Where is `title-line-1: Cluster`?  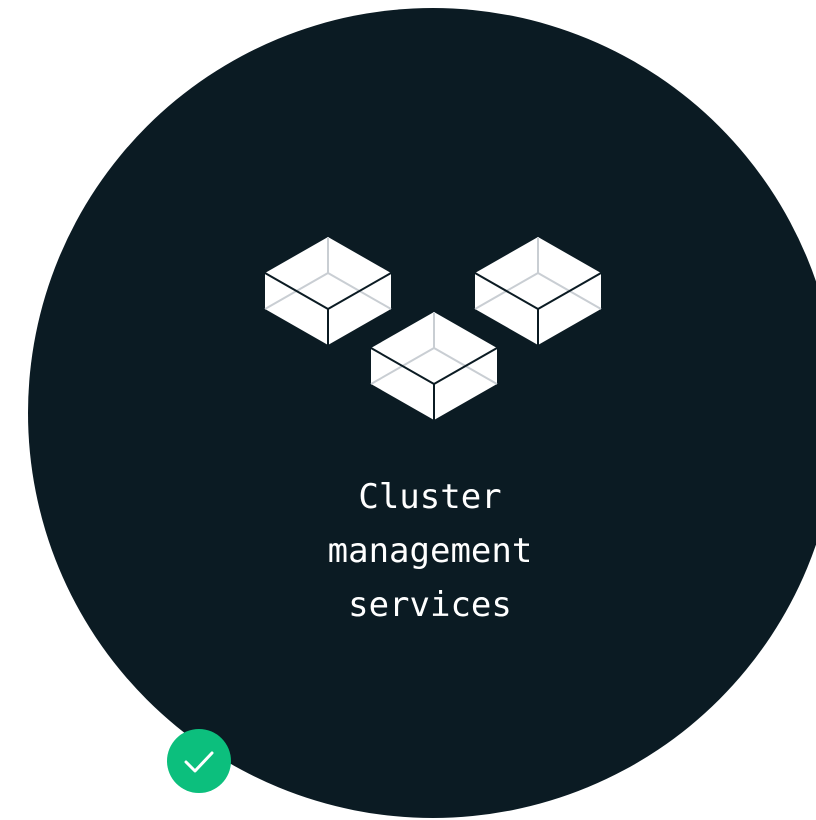
title-line-1: Cluster is located at coordinates (430, 497).